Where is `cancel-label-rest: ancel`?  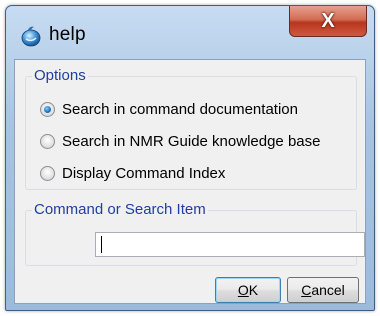
cancel-label-rest: ancel is located at coordinates (328, 290).